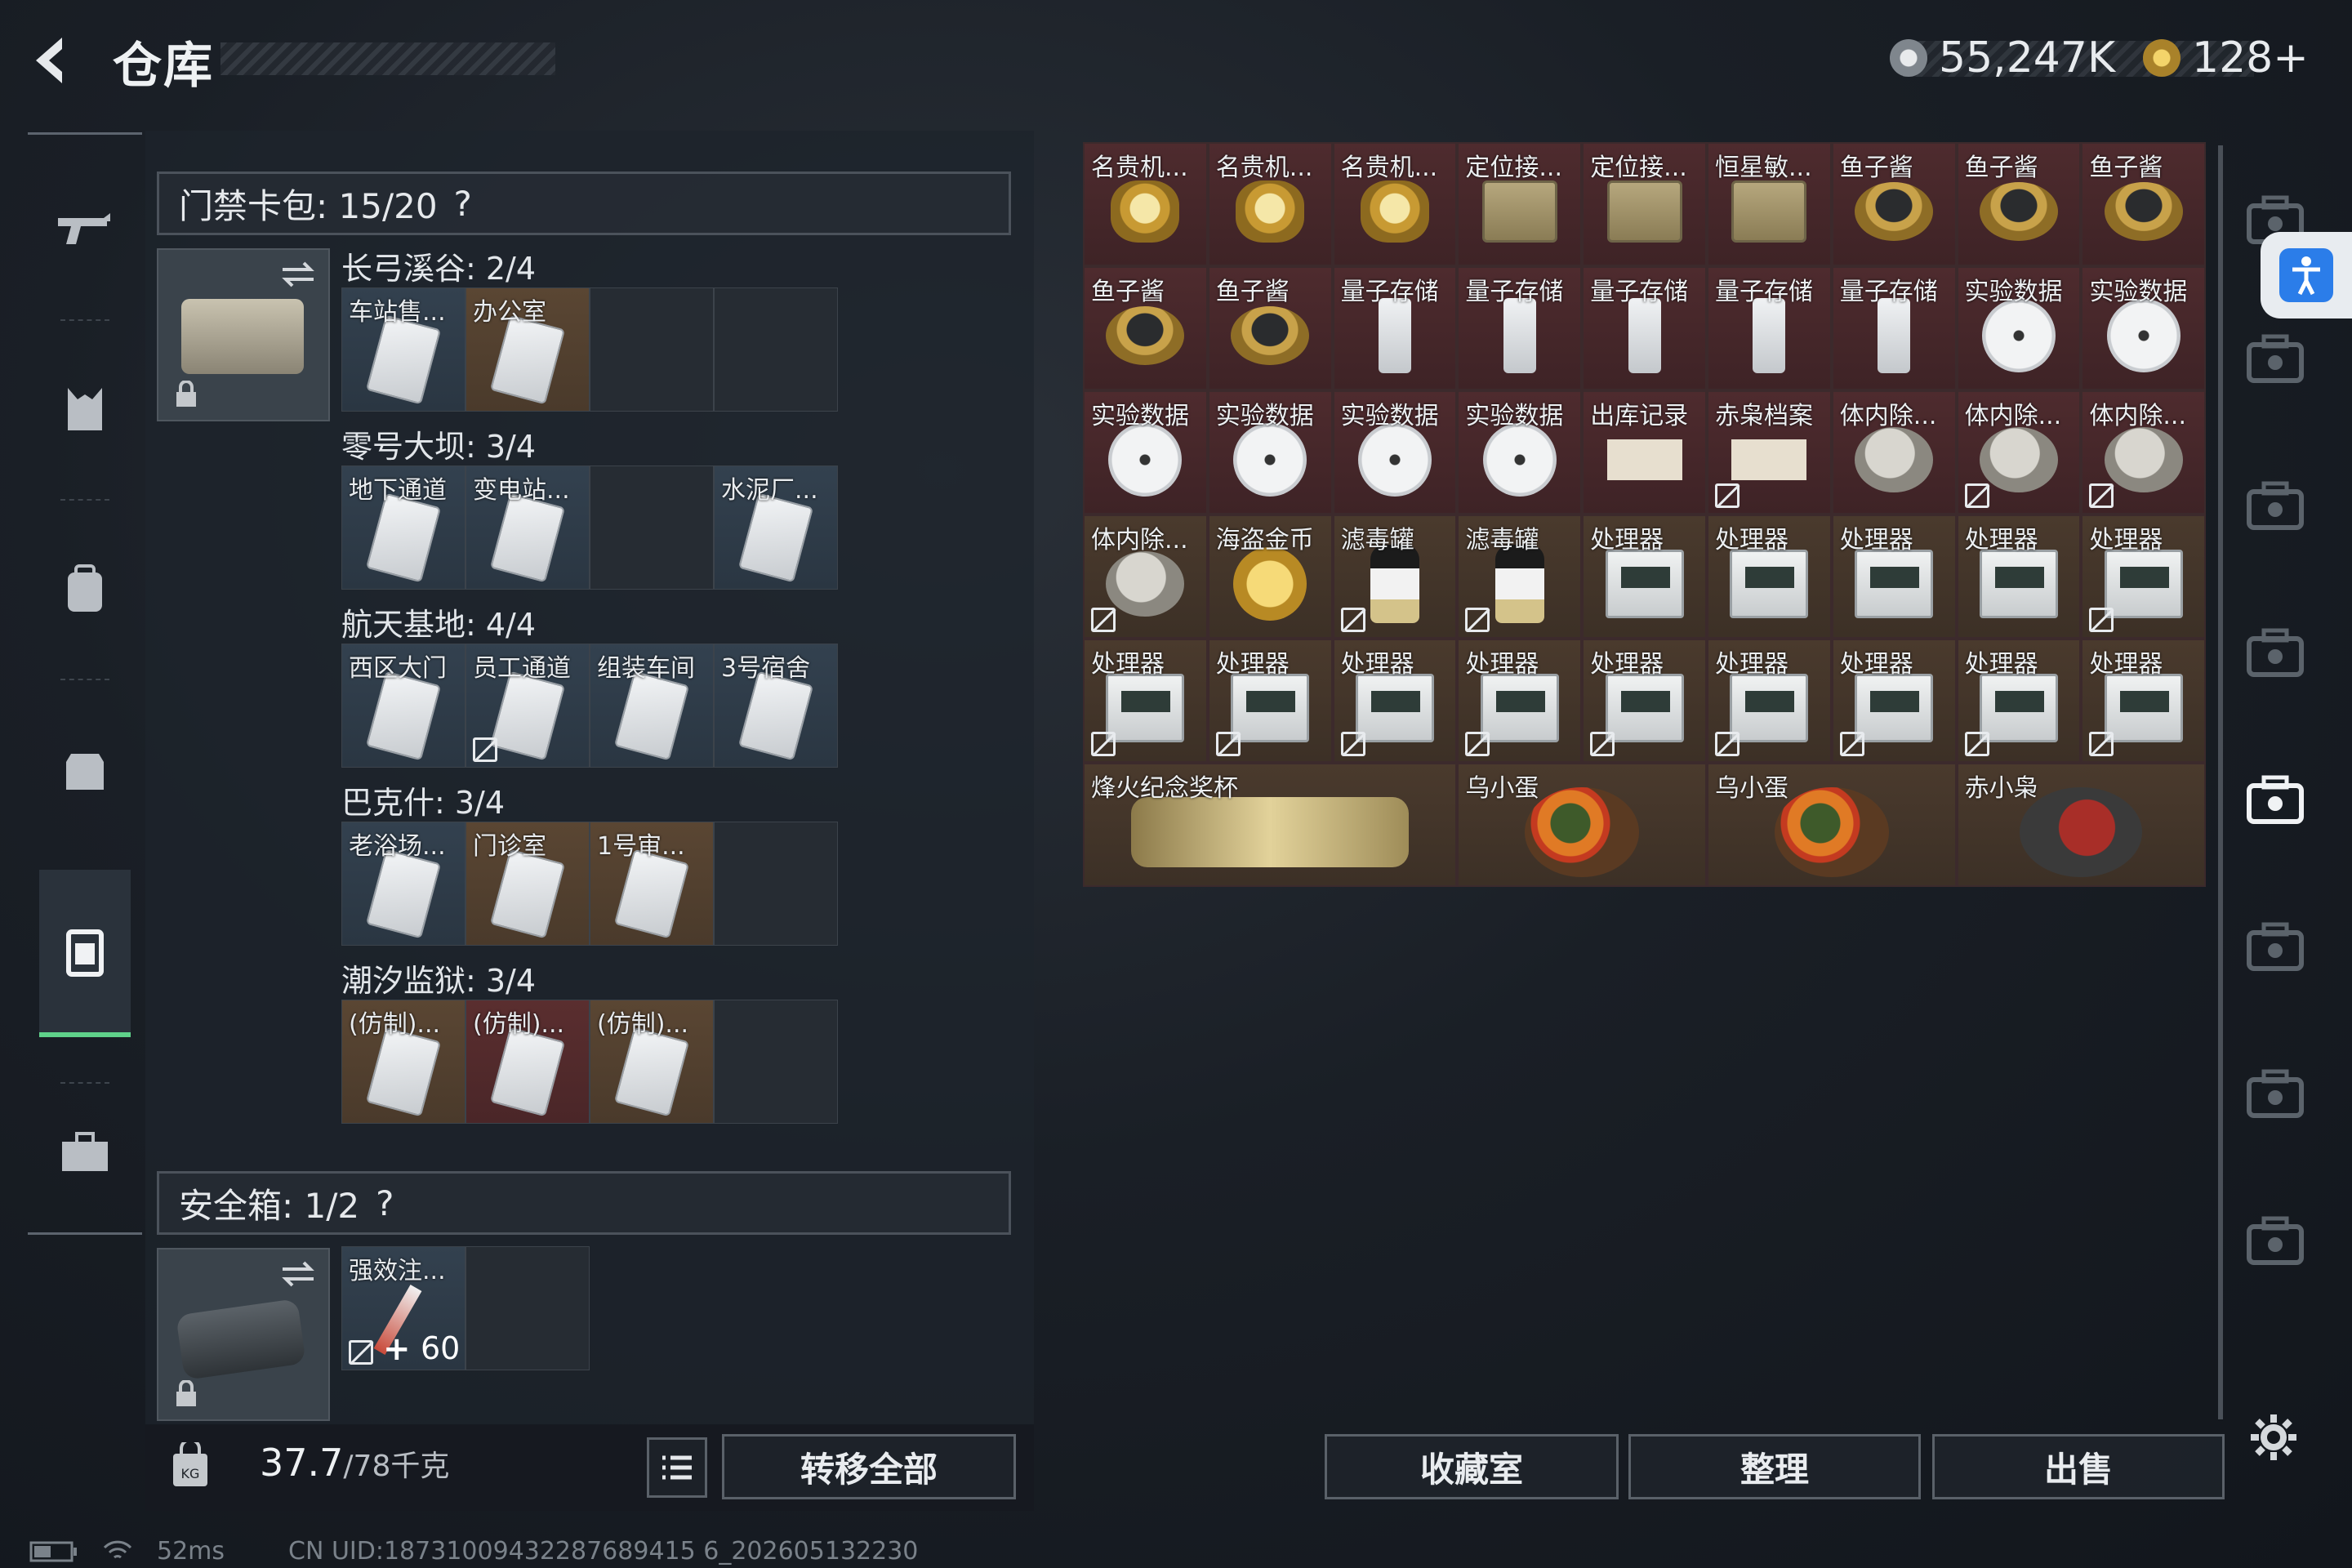 The width and height of the screenshot is (2352, 1568). I want to click on currency-coins: 55,247K, so click(2002, 58).